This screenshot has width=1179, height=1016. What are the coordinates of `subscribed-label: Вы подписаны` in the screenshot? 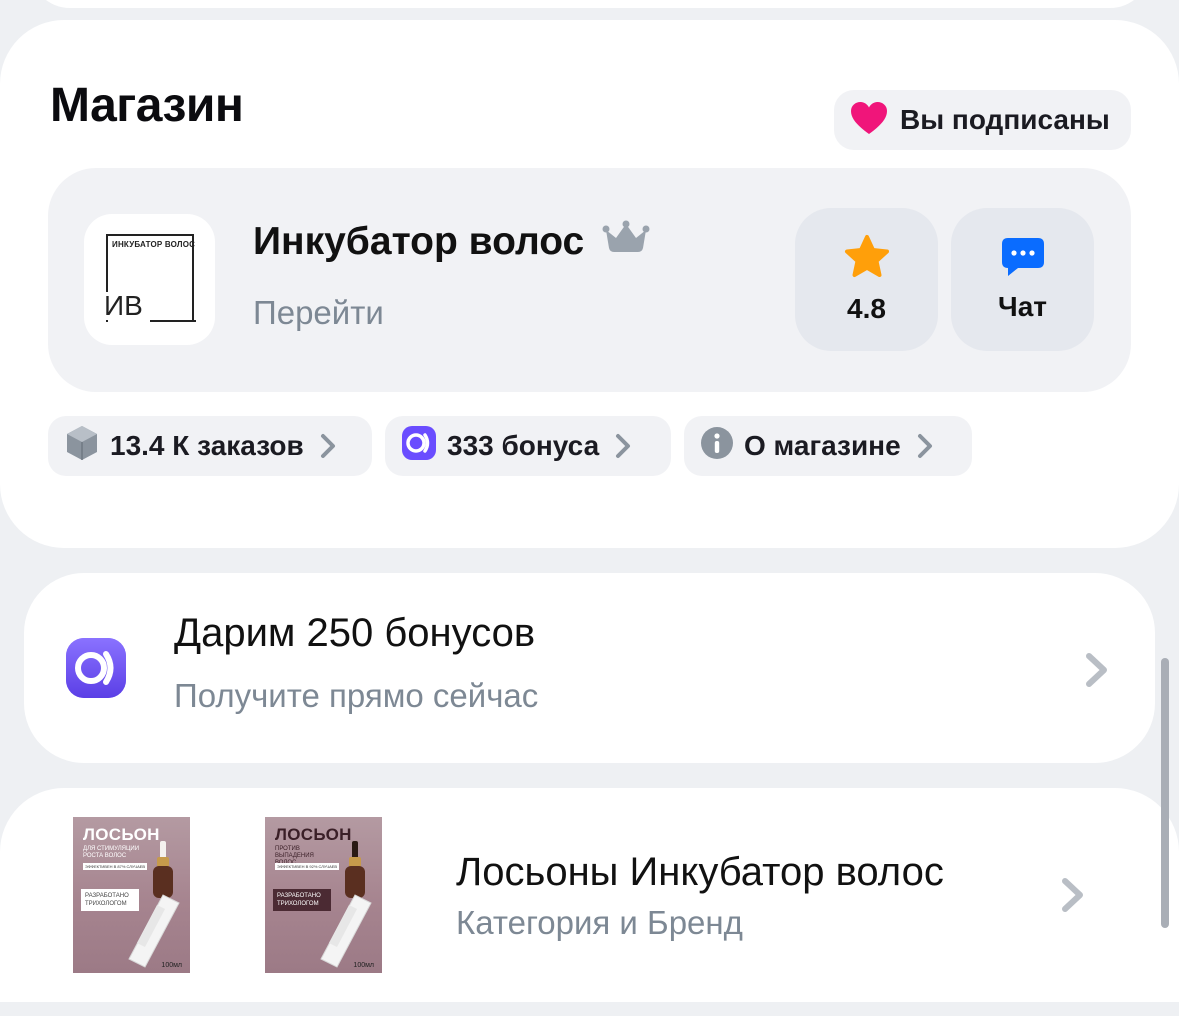 It's located at (1005, 119).